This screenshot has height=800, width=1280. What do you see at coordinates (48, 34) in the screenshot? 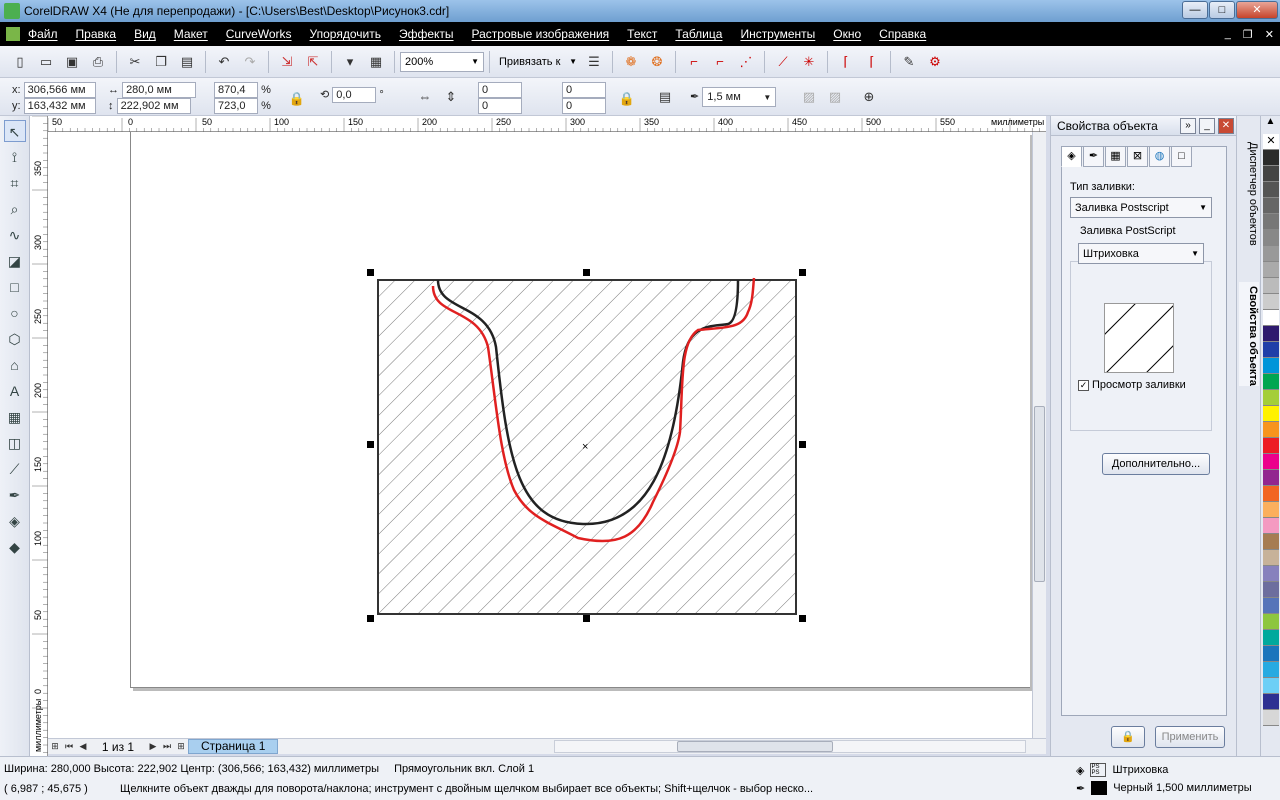
I see `menu-file: Файл` at bounding box center [48, 34].